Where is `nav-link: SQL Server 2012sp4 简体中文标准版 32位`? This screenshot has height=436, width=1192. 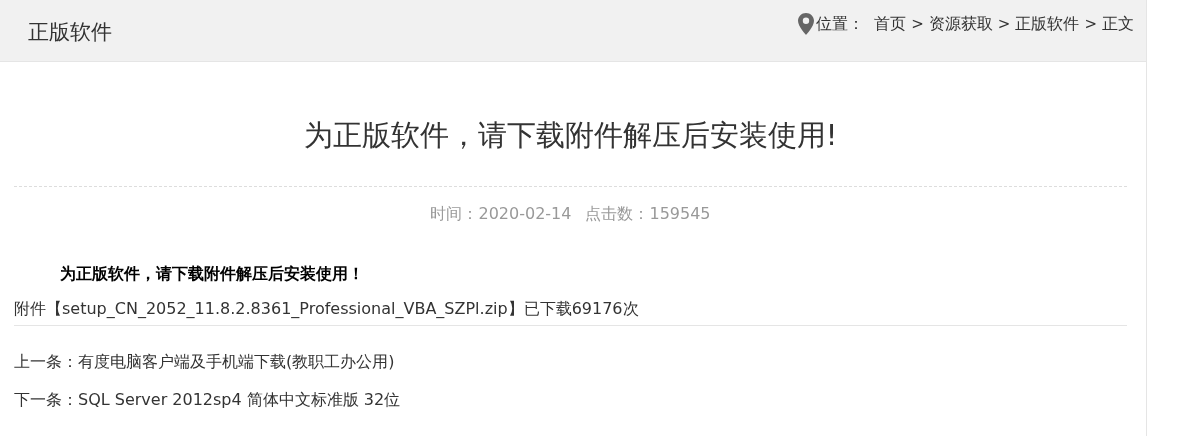 nav-link: SQL Server 2012sp4 简体中文标准版 32位 is located at coordinates (239, 399).